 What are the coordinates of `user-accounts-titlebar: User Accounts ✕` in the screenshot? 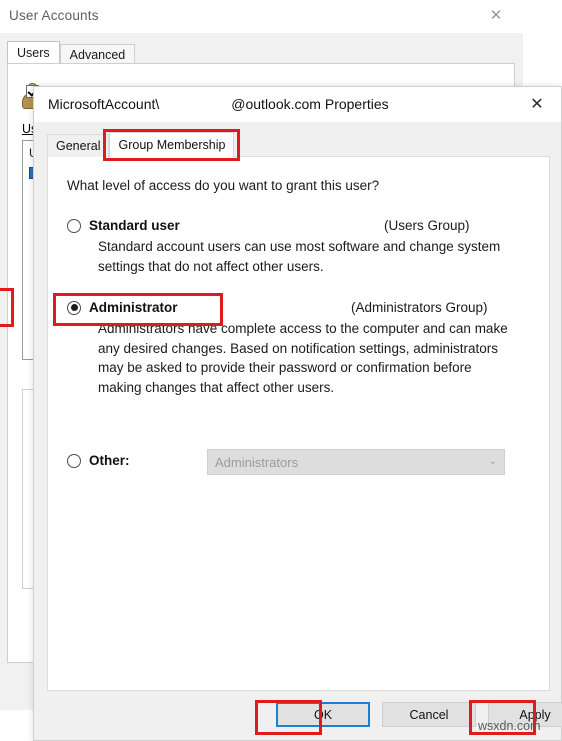 It's located at (261, 16).